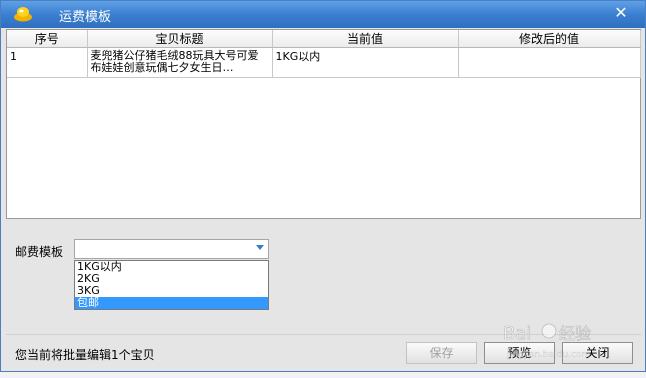 The image size is (646, 378). I want to click on svg-text: jingyan.baidu.com, so click(548, 355).